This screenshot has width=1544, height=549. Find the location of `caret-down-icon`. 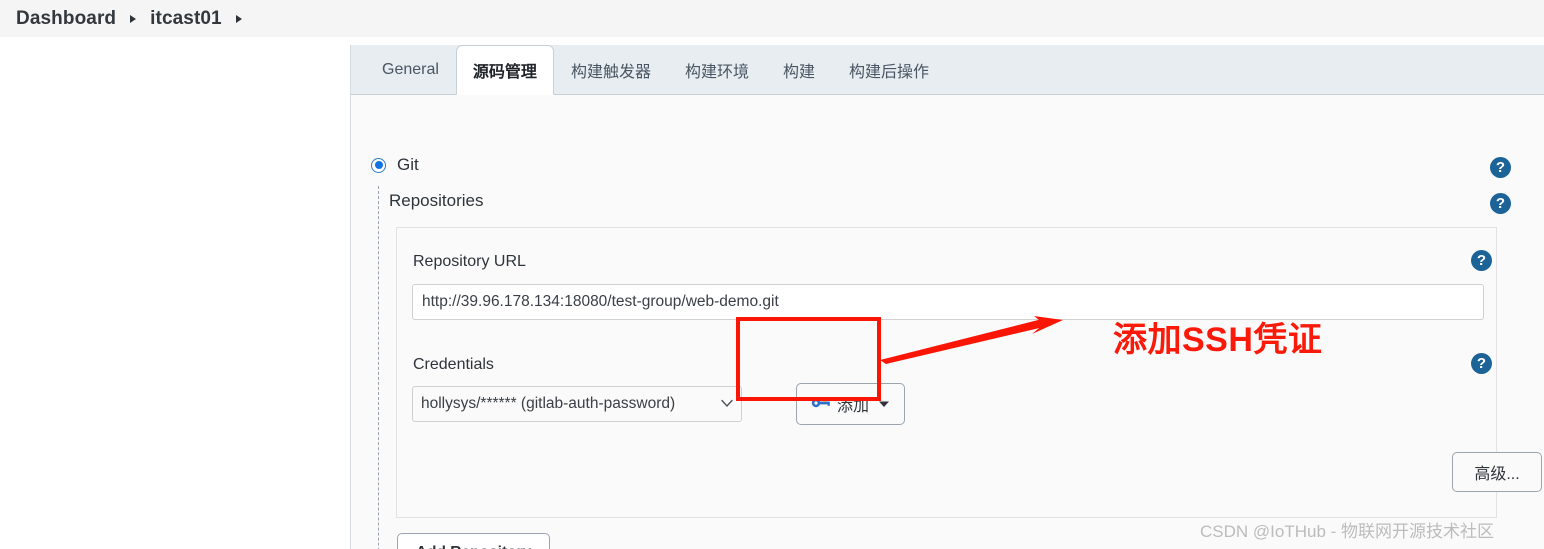

caret-down-icon is located at coordinates (884, 404).